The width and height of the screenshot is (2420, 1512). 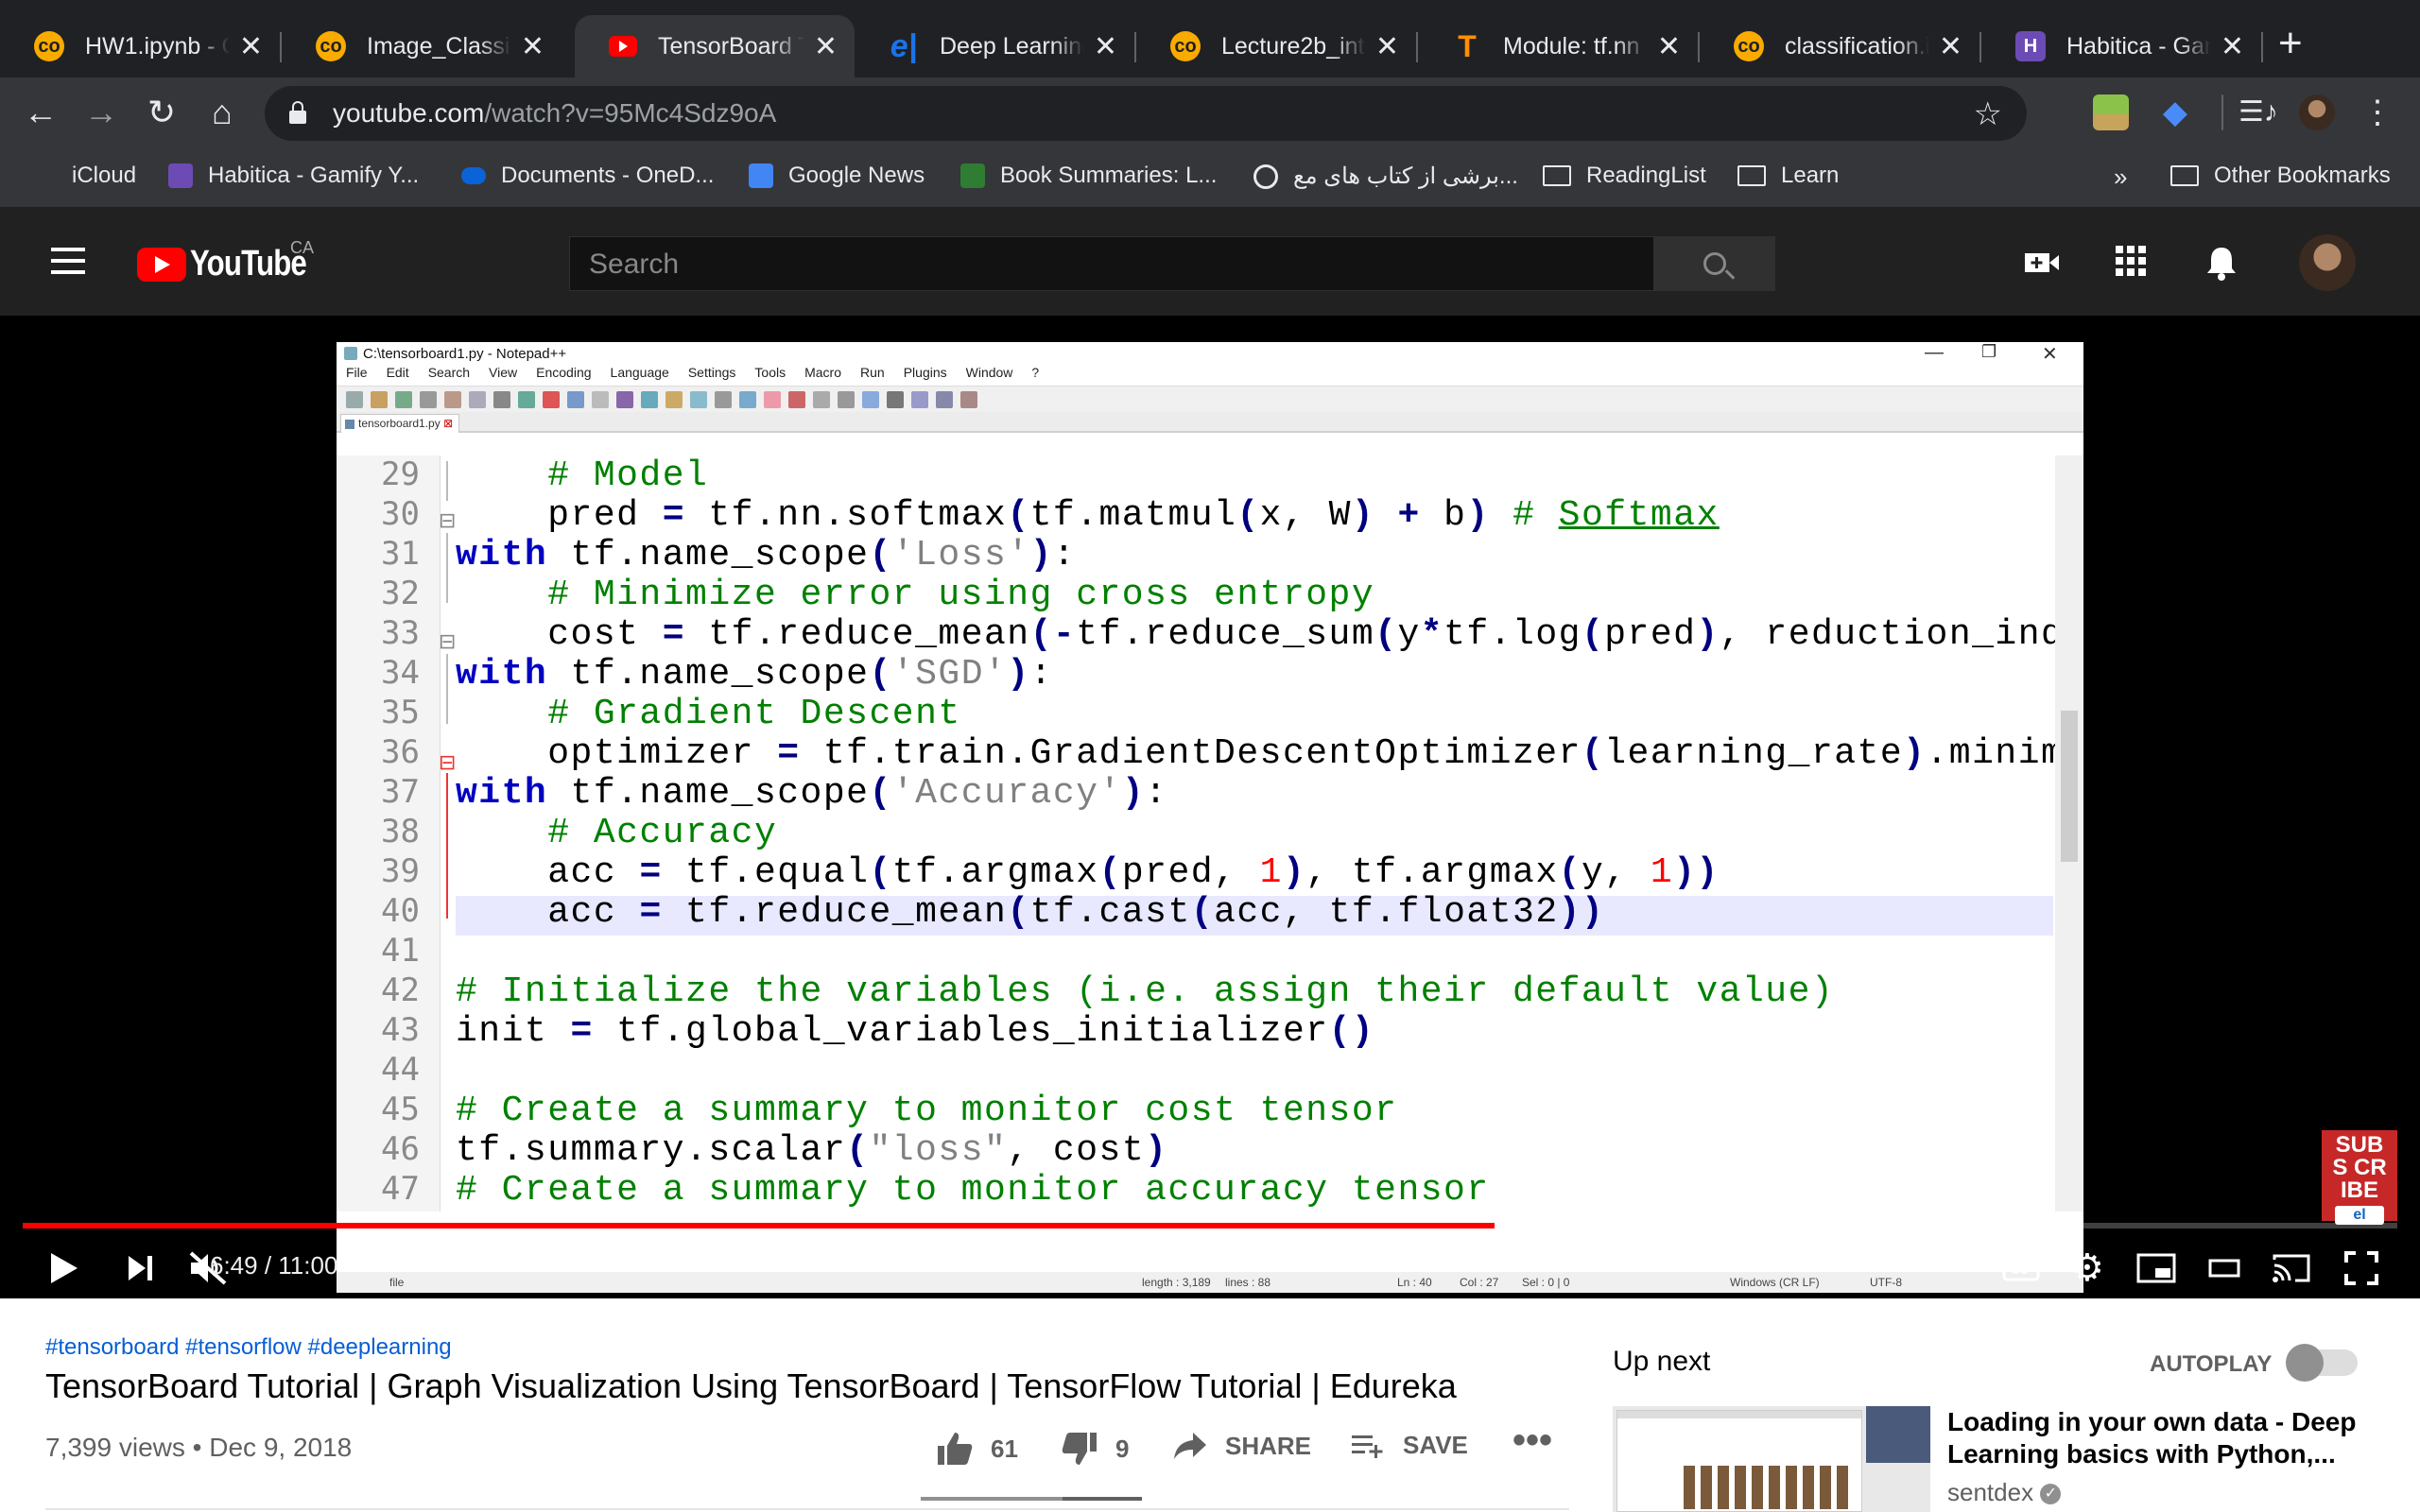 What do you see at coordinates (2069, 786) in the screenshot?
I see `scrollbar-thumb` at bounding box center [2069, 786].